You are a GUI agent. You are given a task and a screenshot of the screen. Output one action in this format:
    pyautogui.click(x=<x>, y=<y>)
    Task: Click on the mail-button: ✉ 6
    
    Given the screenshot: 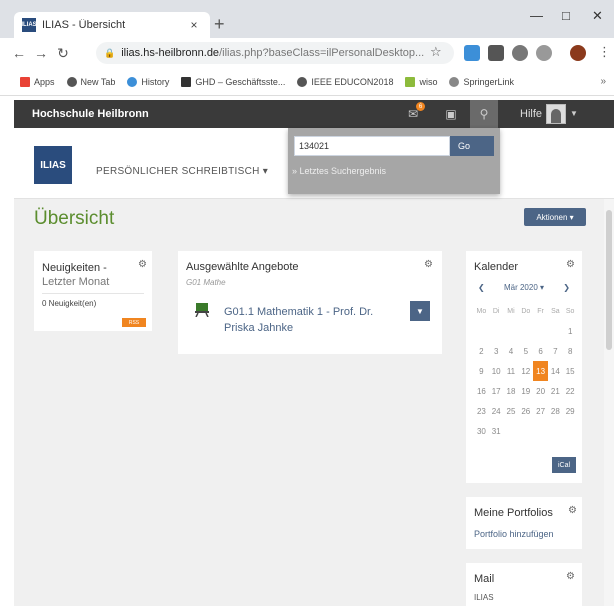 What is the action you would take?
    pyautogui.click(x=413, y=114)
    